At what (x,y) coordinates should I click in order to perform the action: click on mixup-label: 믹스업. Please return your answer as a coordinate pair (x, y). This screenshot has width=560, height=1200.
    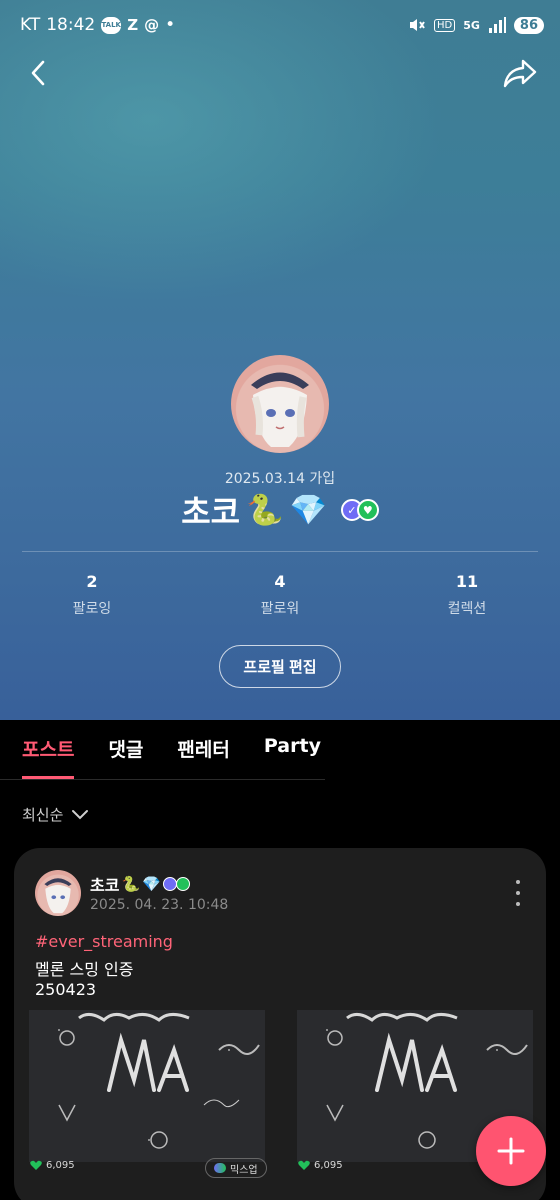
    Looking at the image, I should click on (244, 1170).